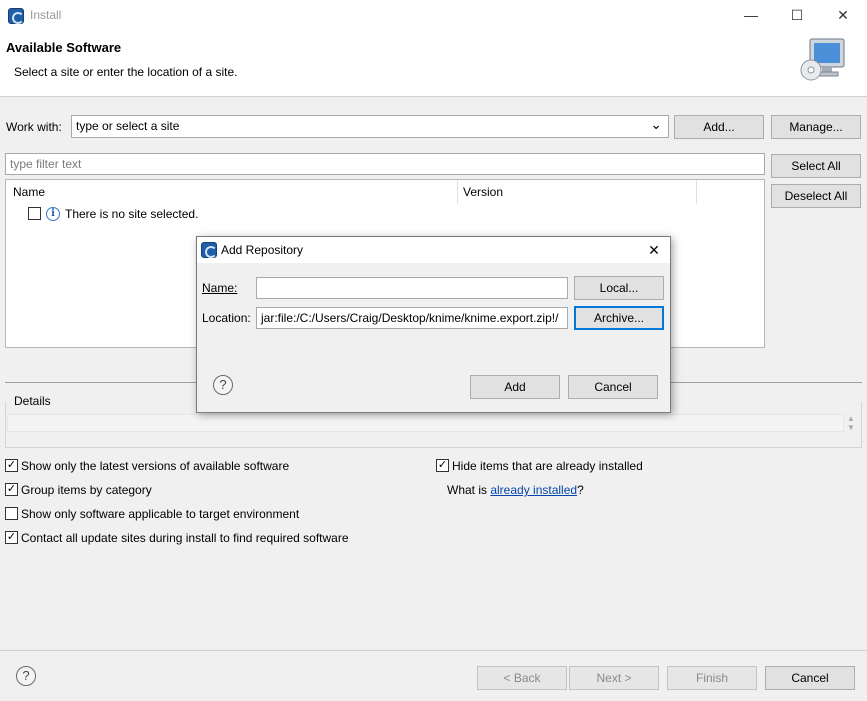 Image resolution: width=867 pixels, height=701 pixels. What do you see at coordinates (132, 214) in the screenshot?
I see `empty-table-message: There is no site selected.` at bounding box center [132, 214].